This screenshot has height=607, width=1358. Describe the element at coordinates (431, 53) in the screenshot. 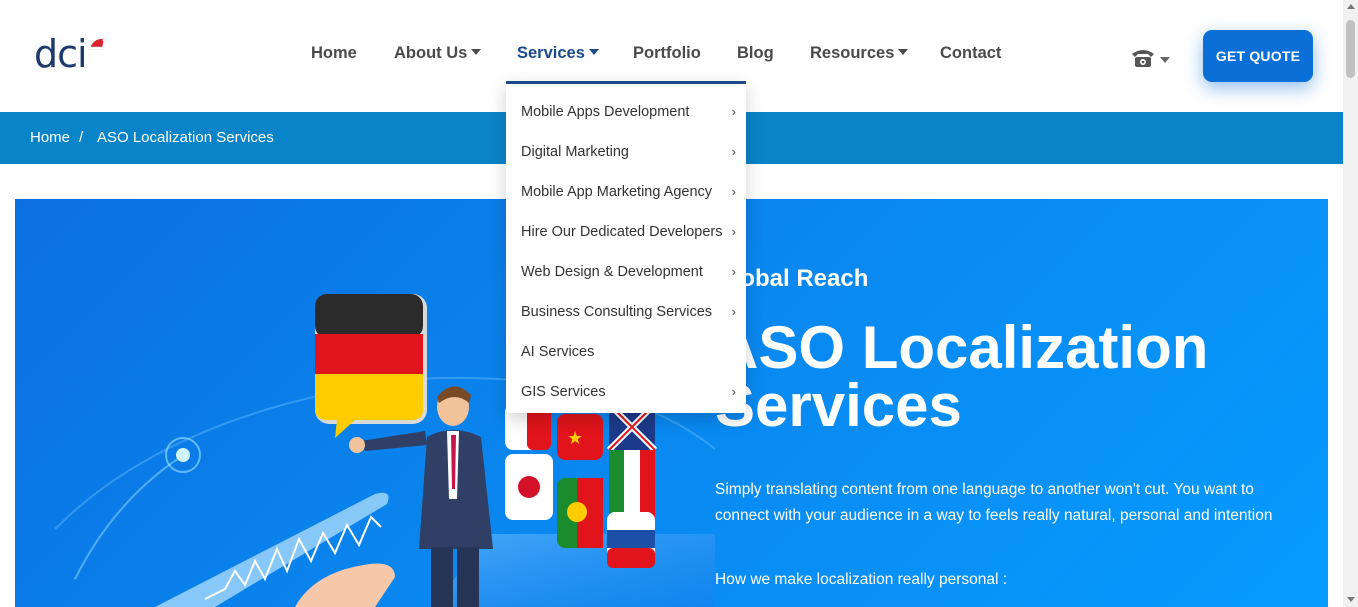

I see `nav-about-label: About Us` at that location.